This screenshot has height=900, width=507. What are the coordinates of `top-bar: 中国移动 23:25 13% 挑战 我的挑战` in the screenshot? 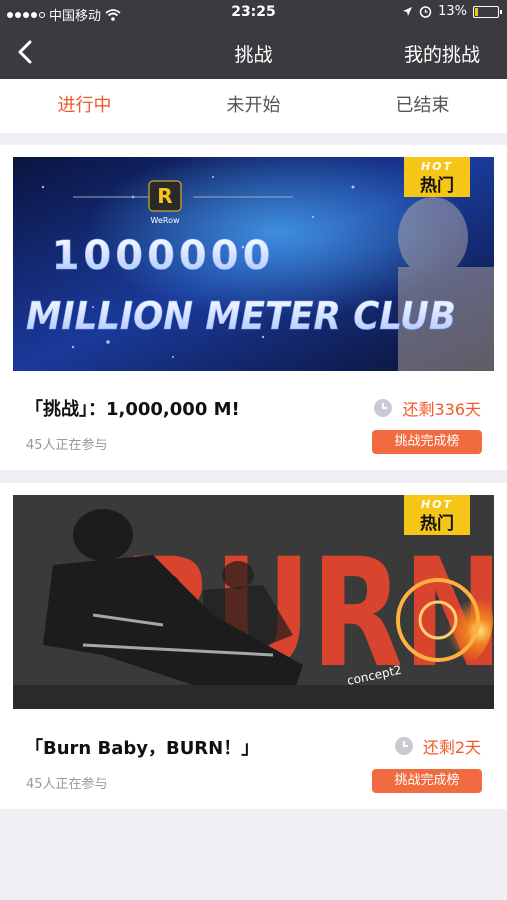 It's located at (253, 39).